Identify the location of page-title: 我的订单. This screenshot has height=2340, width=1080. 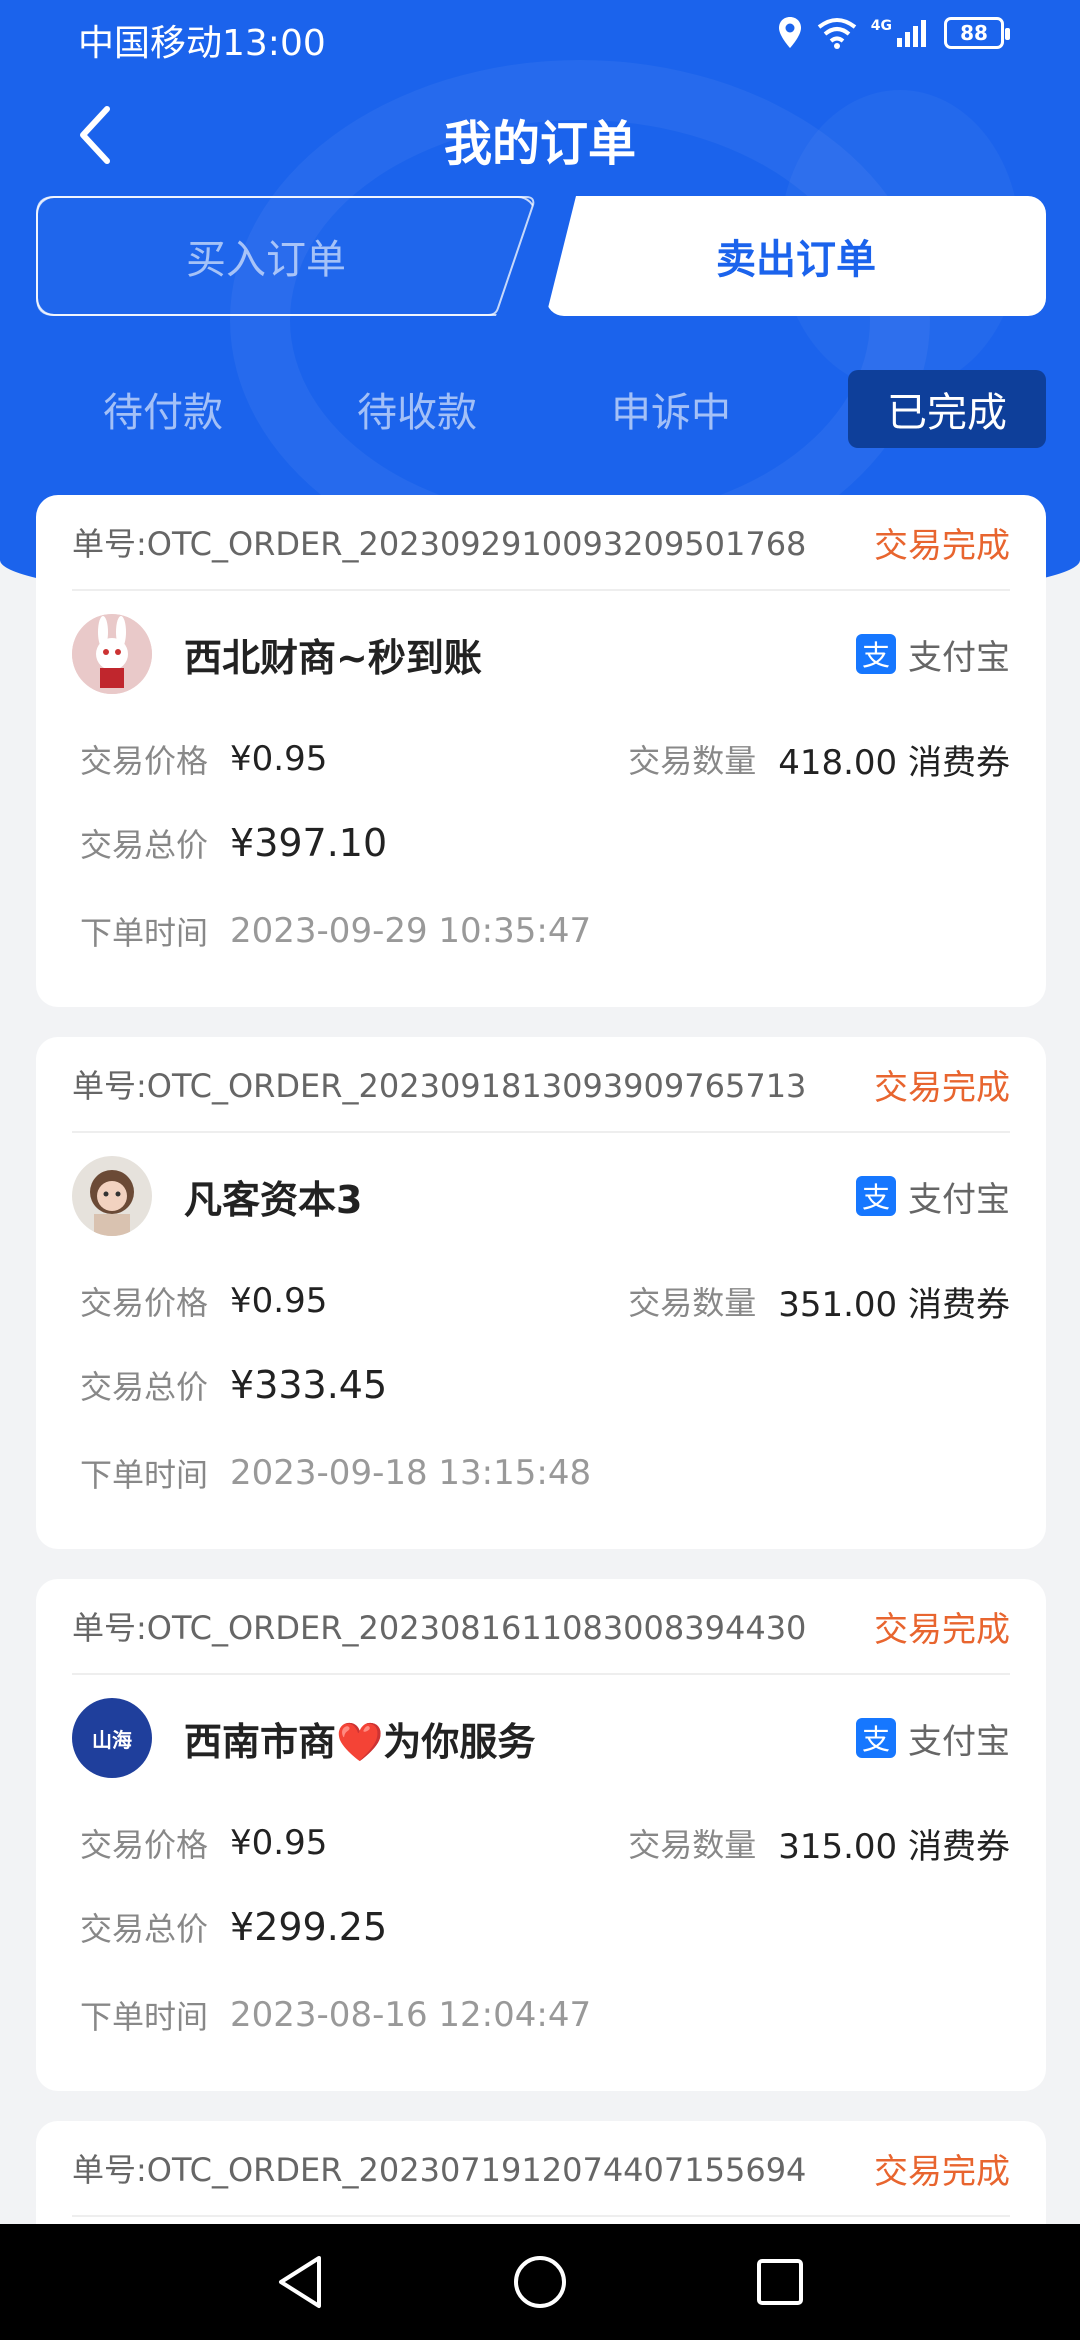
(539, 144).